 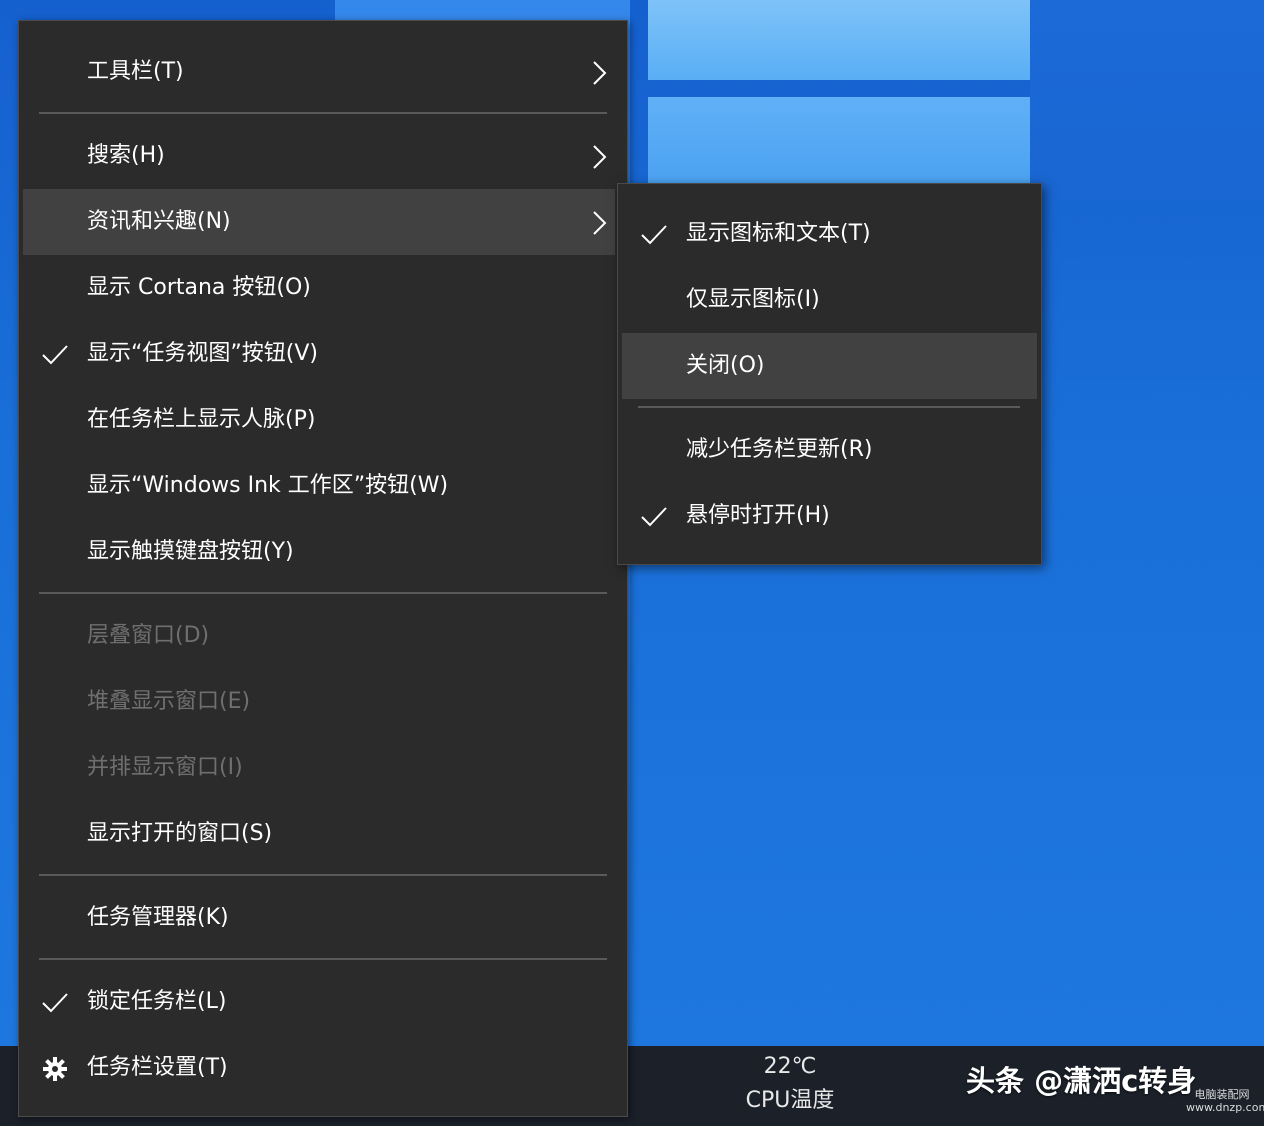 What do you see at coordinates (319, 636) in the screenshot?
I see `menu-item-cascade-windows: 层叠窗口(D)` at bounding box center [319, 636].